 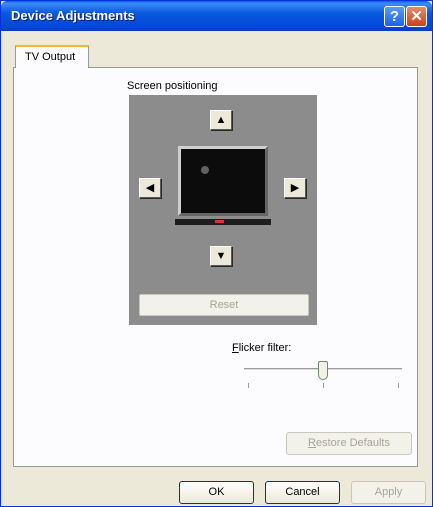 I want to click on move-left-button: ◀, so click(x=150, y=188).